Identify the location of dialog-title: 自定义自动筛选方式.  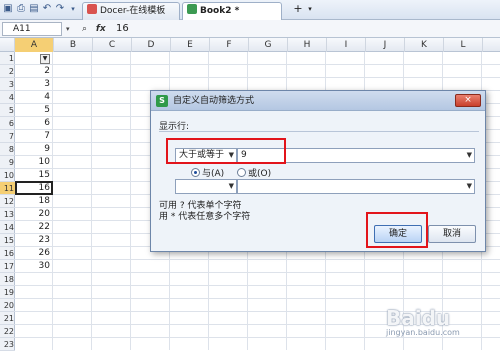
(214, 101).